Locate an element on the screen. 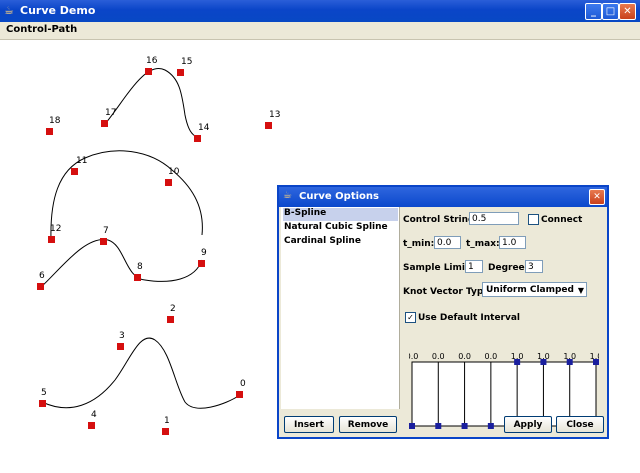  degree-field: 3 is located at coordinates (534, 266).